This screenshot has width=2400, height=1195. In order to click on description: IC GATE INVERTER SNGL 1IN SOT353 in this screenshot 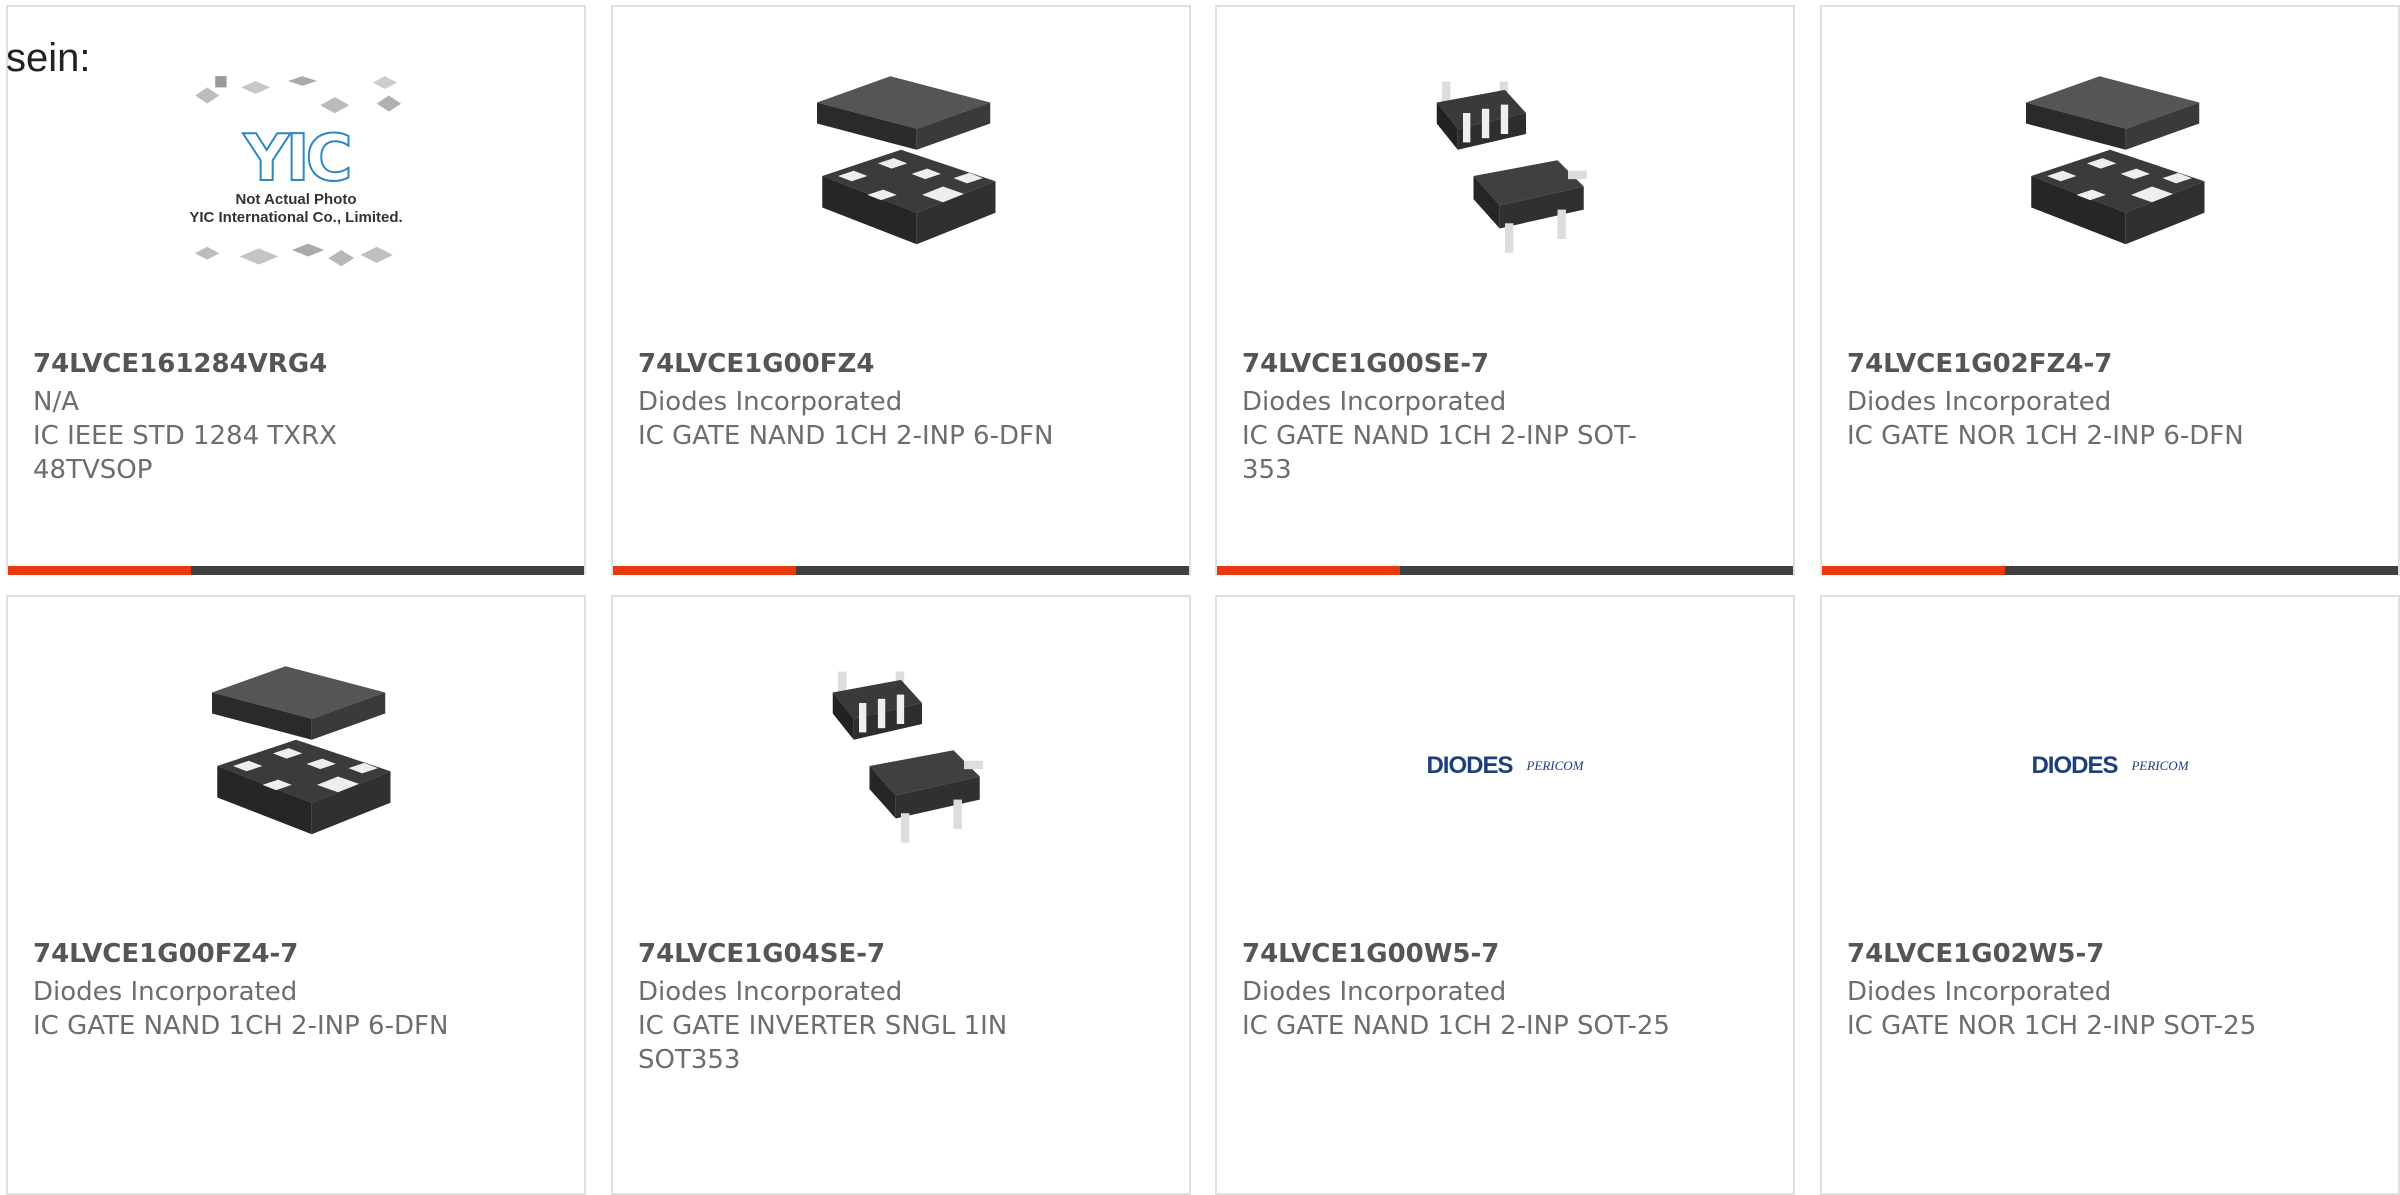, I will do `click(823, 1043)`.